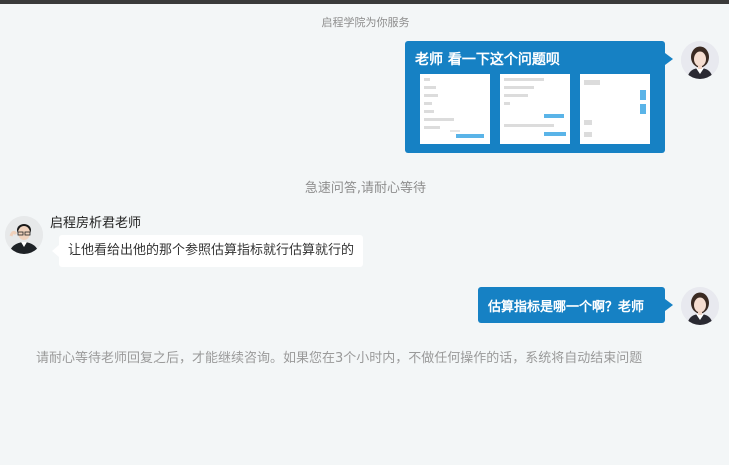 The height and width of the screenshot is (465, 731). Describe the element at coordinates (566, 307) in the screenshot. I see `student-followup-text: 估算指标是哪一个啊？老师` at that location.